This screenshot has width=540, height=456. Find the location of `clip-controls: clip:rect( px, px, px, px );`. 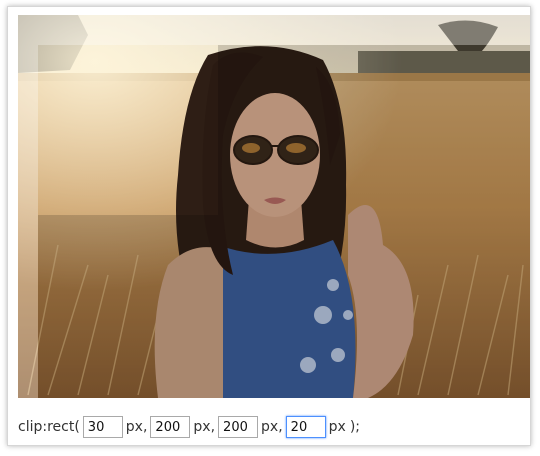

clip-controls: clip:rect( px, px, px, px ); is located at coordinates (189, 427).